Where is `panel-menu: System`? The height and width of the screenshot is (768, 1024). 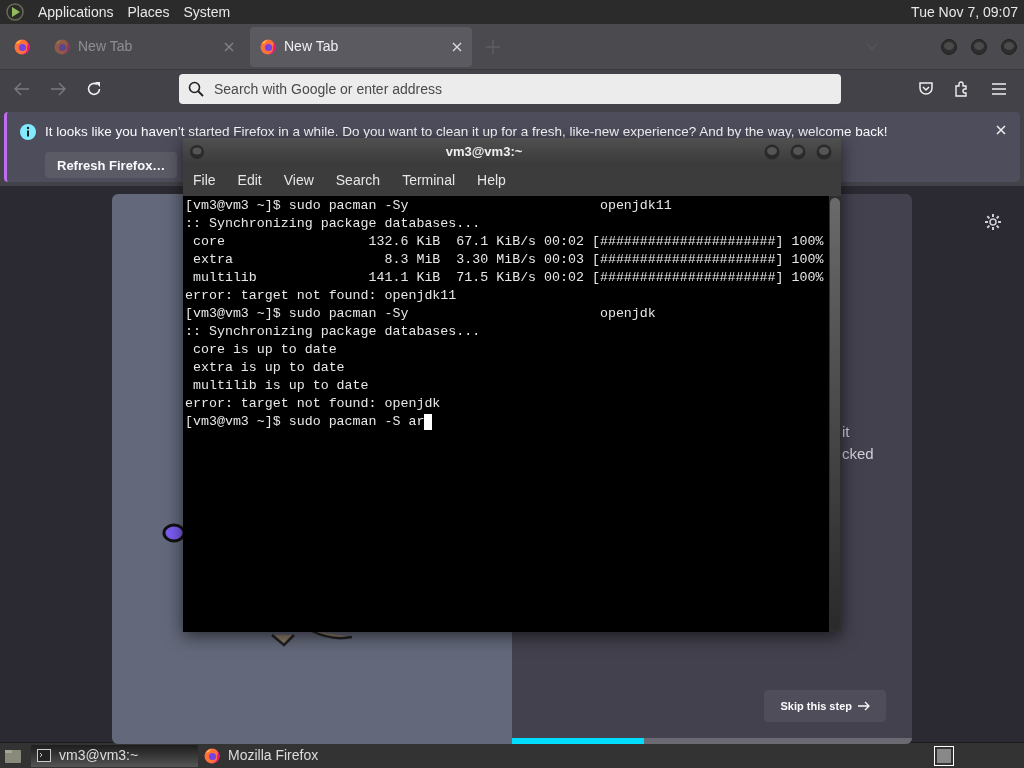 panel-menu: System is located at coordinates (207, 12).